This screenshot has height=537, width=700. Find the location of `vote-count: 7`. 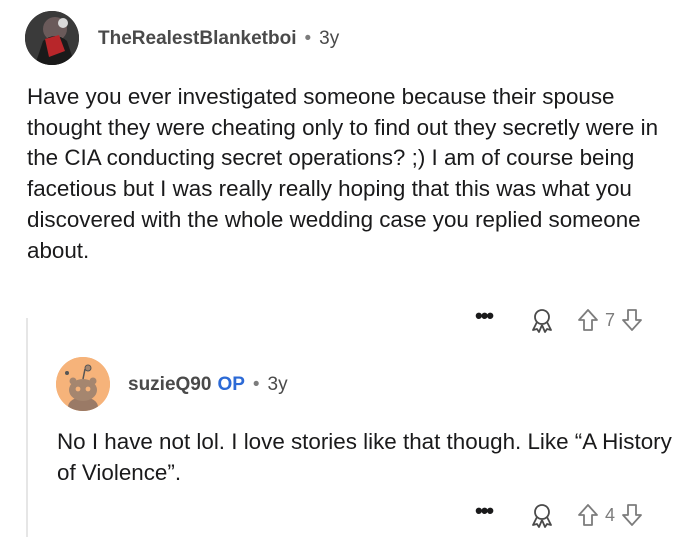

vote-count: 7 is located at coordinates (610, 319).